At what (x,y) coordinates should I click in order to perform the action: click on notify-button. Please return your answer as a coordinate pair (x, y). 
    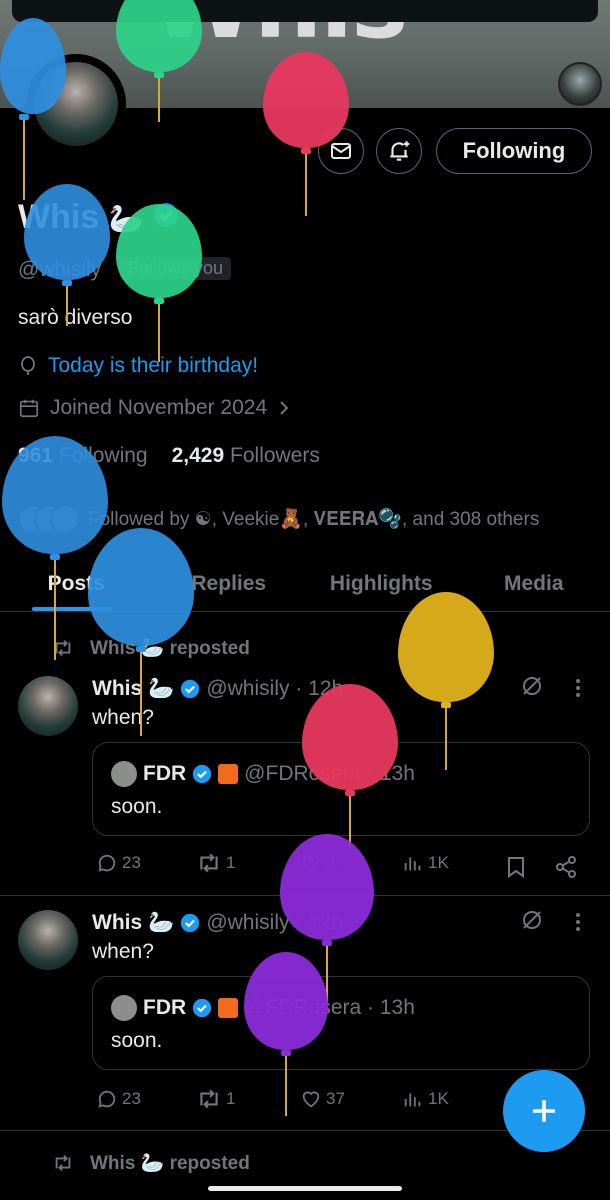
    Looking at the image, I should click on (399, 151).